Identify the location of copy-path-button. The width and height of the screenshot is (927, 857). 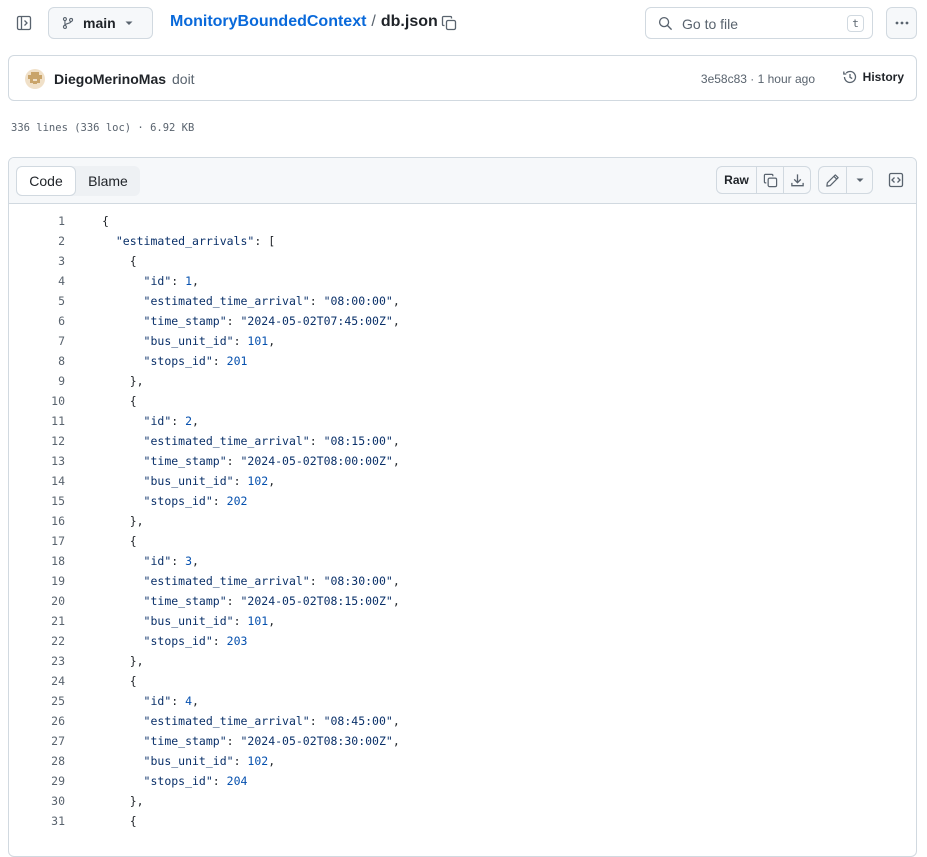
(449, 23).